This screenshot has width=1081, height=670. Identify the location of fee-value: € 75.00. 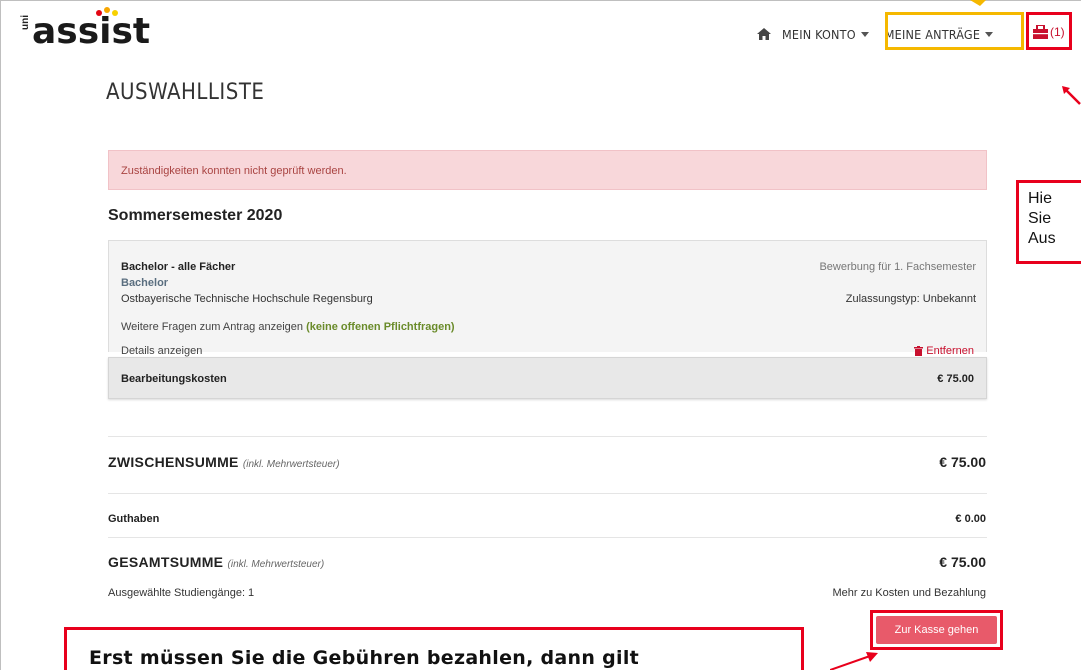
(955, 379).